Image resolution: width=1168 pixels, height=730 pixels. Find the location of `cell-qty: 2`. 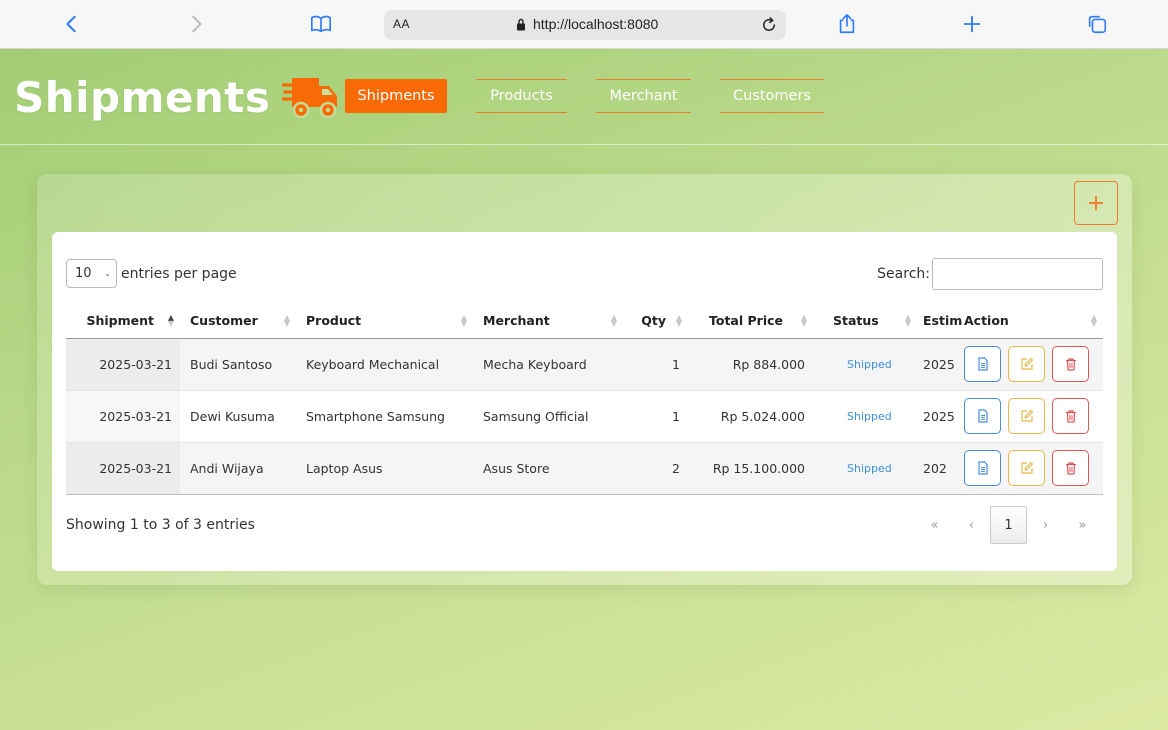

cell-qty: 2 is located at coordinates (655, 468).